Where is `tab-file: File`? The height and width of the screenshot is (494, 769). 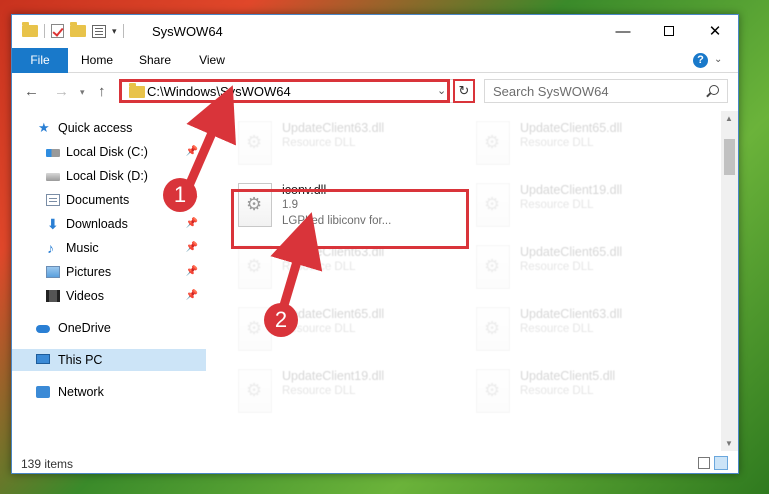 tab-file: File is located at coordinates (40, 60).